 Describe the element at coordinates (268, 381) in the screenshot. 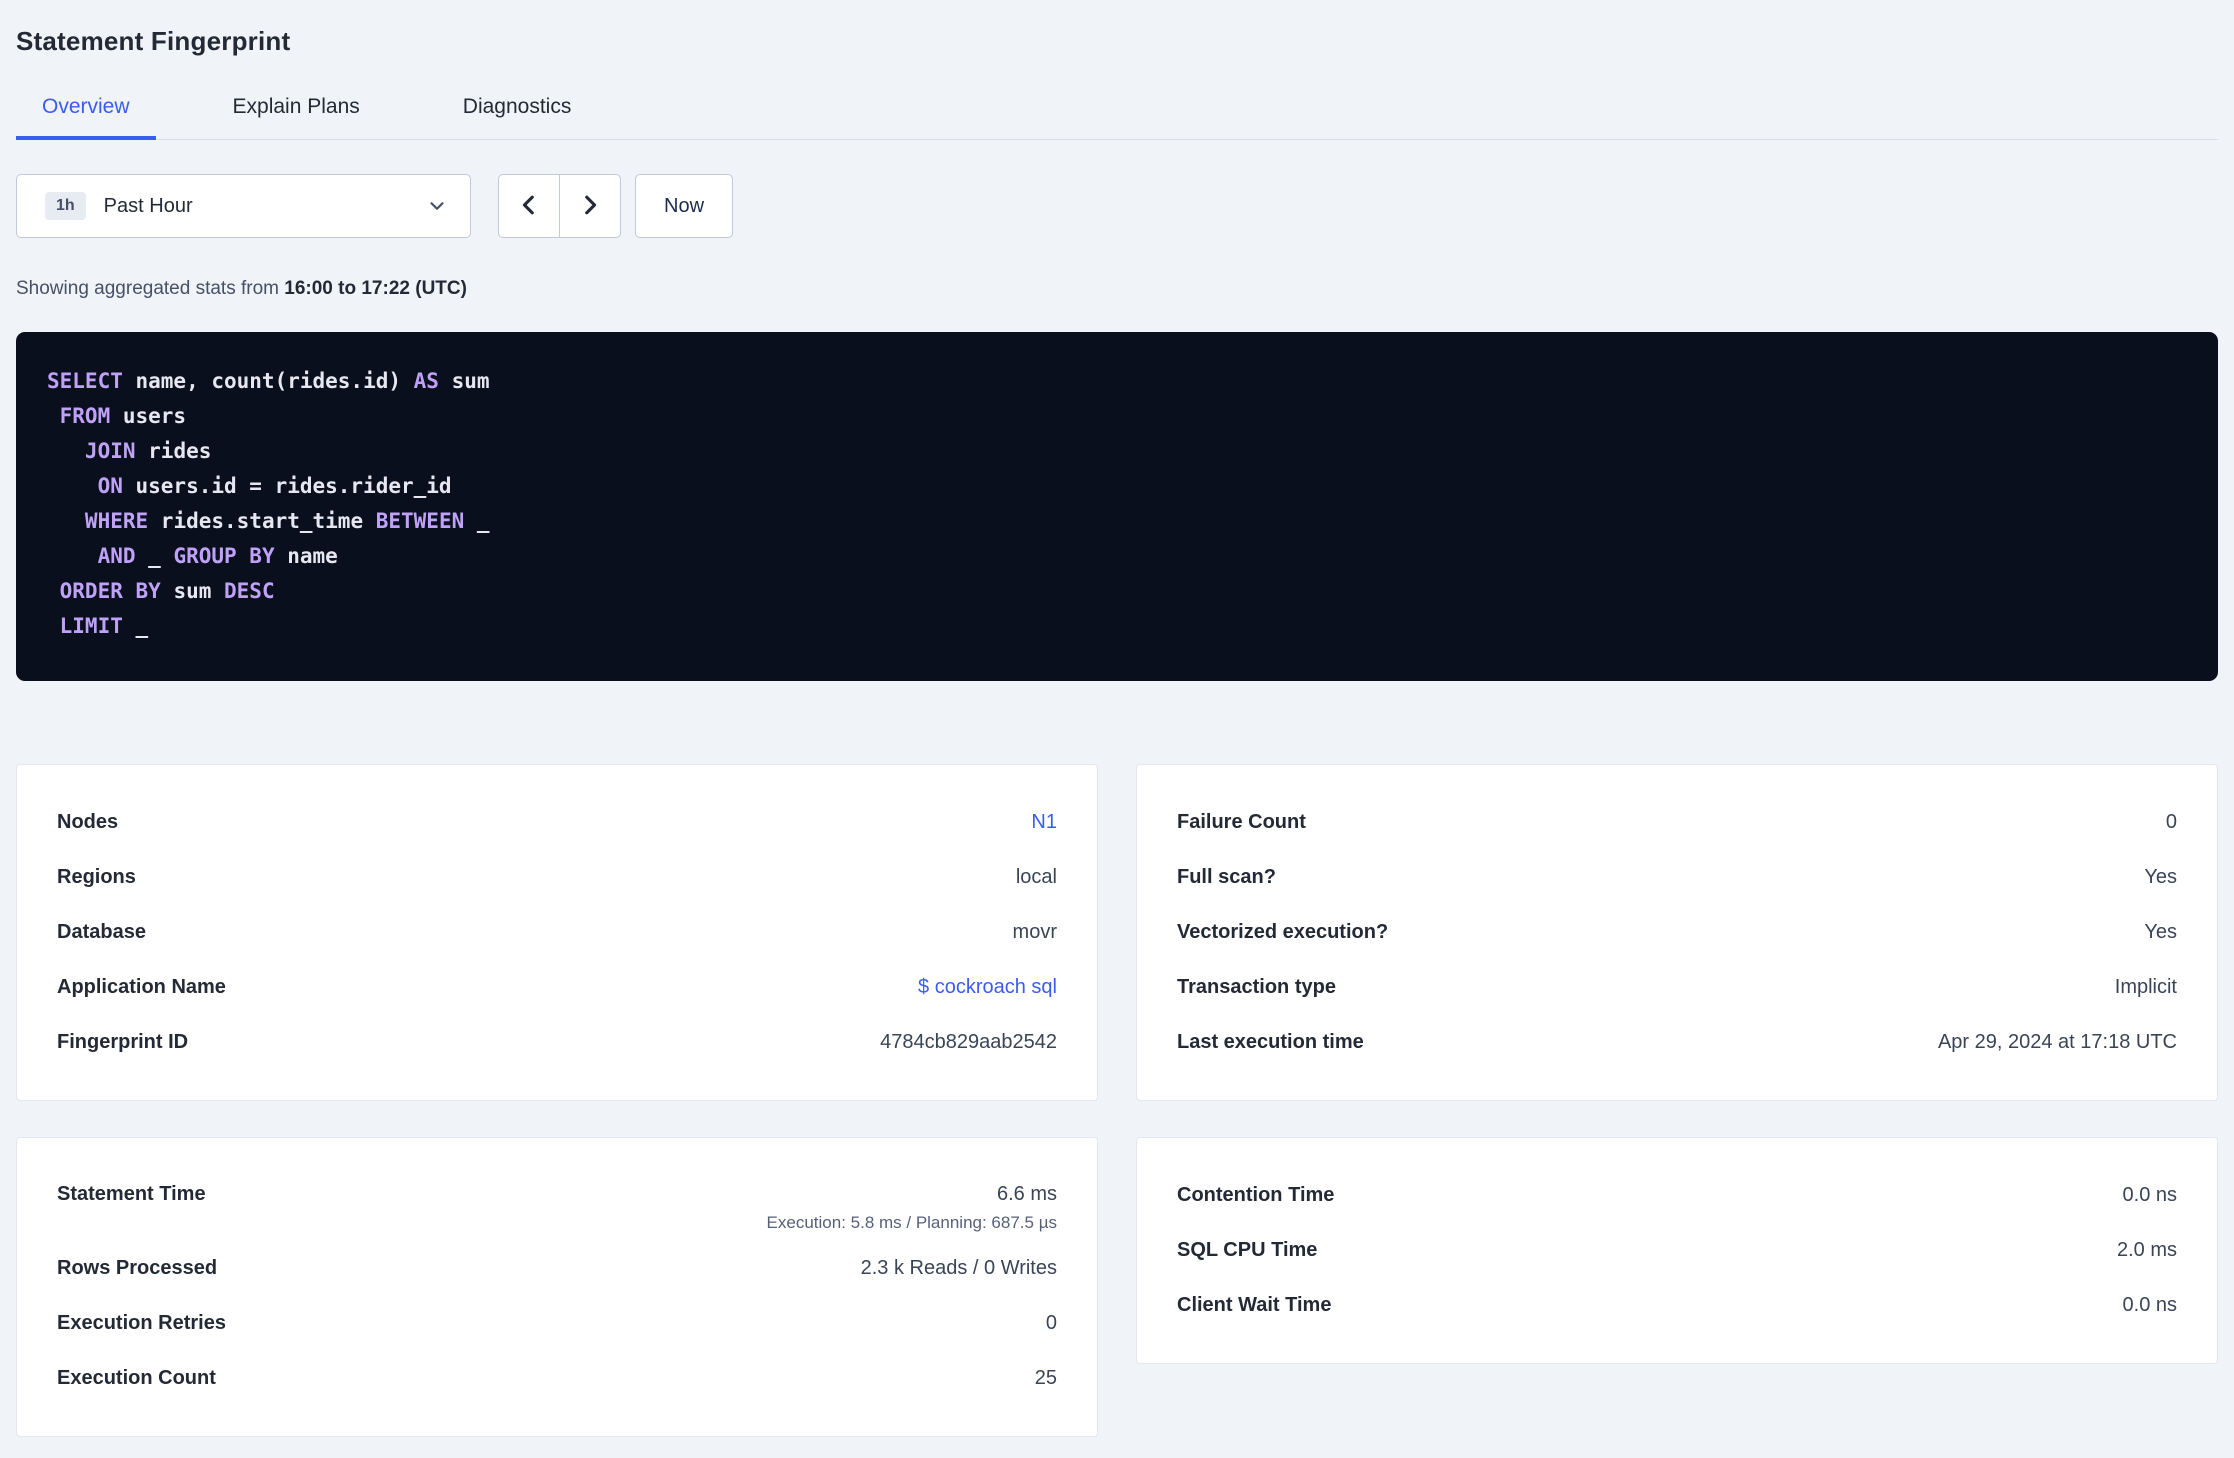

I see `sql-line: SELECT name, count(rides.id) AS sum` at that location.